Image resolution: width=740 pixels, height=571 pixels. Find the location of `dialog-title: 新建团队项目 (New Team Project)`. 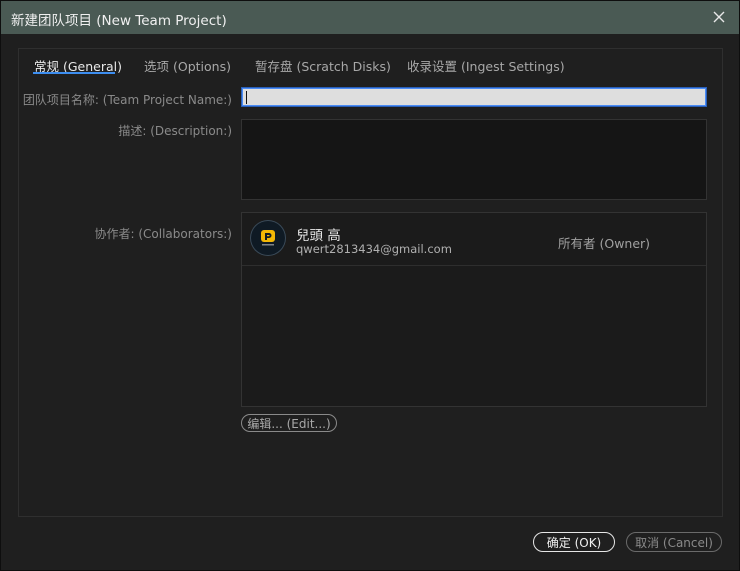

dialog-title: 新建团队项目 (New Team Project) is located at coordinates (119, 21).